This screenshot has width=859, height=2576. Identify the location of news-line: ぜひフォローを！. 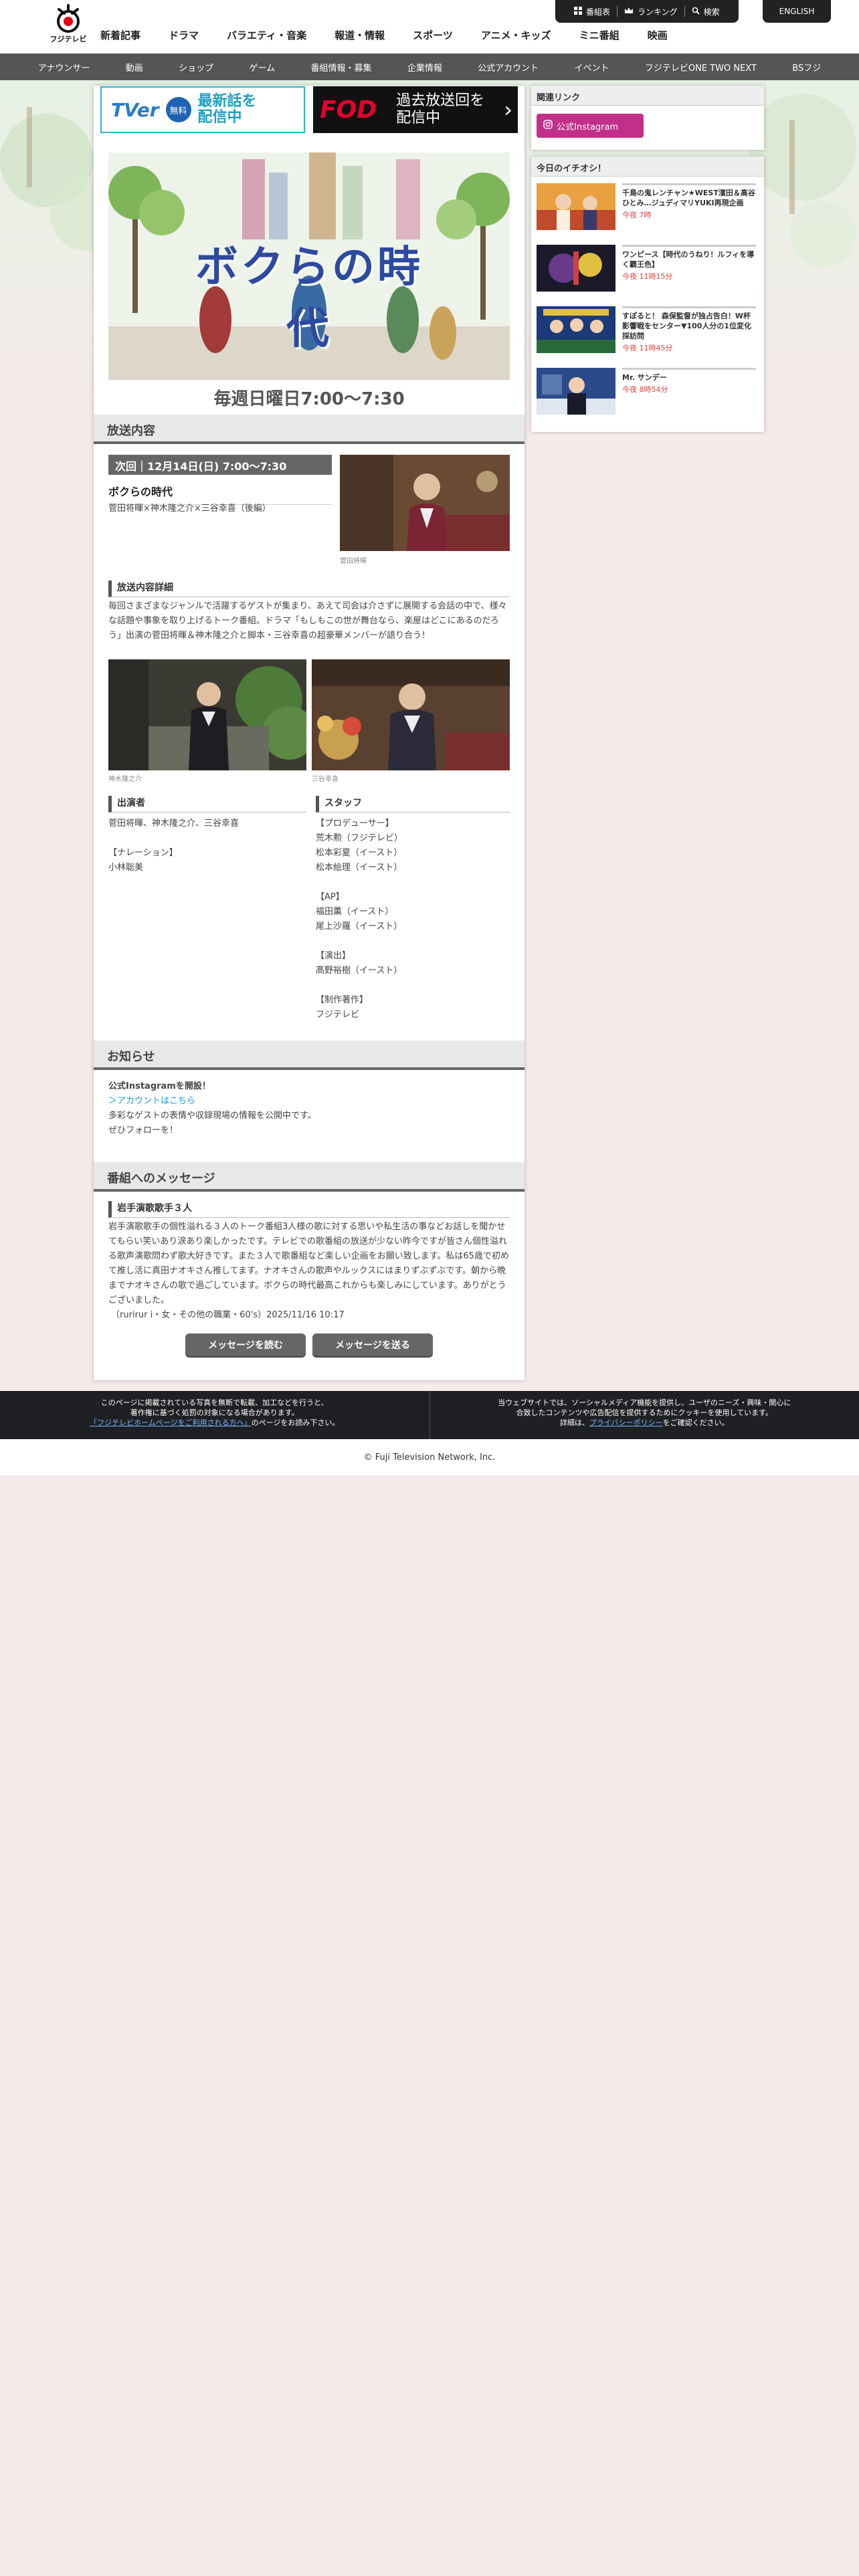
(143, 1130).